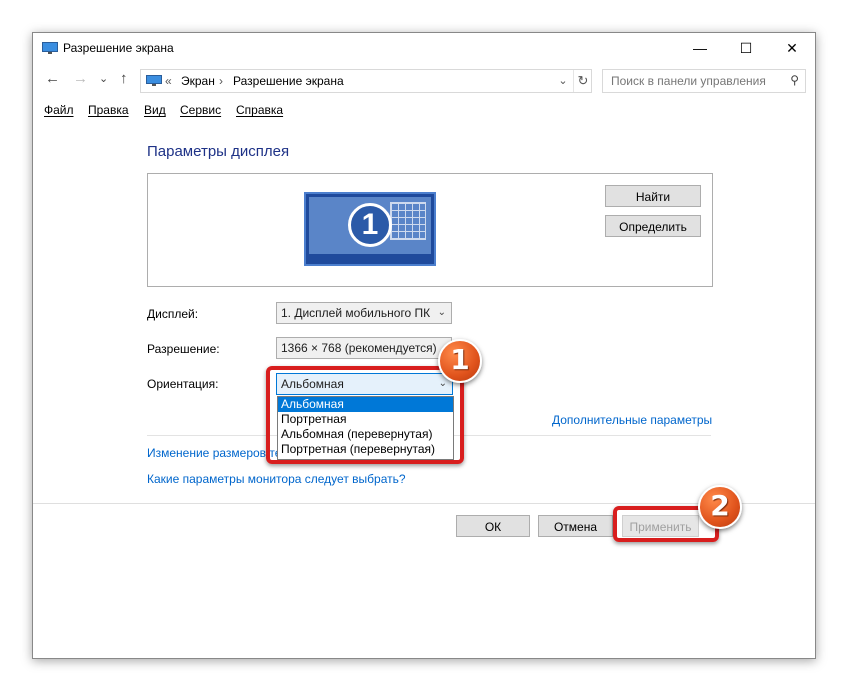 The height and width of the screenshot is (691, 848). What do you see at coordinates (424, 111) in the screenshot?
I see `menu-bar: Файл Правка Вид Сервис Справка` at bounding box center [424, 111].